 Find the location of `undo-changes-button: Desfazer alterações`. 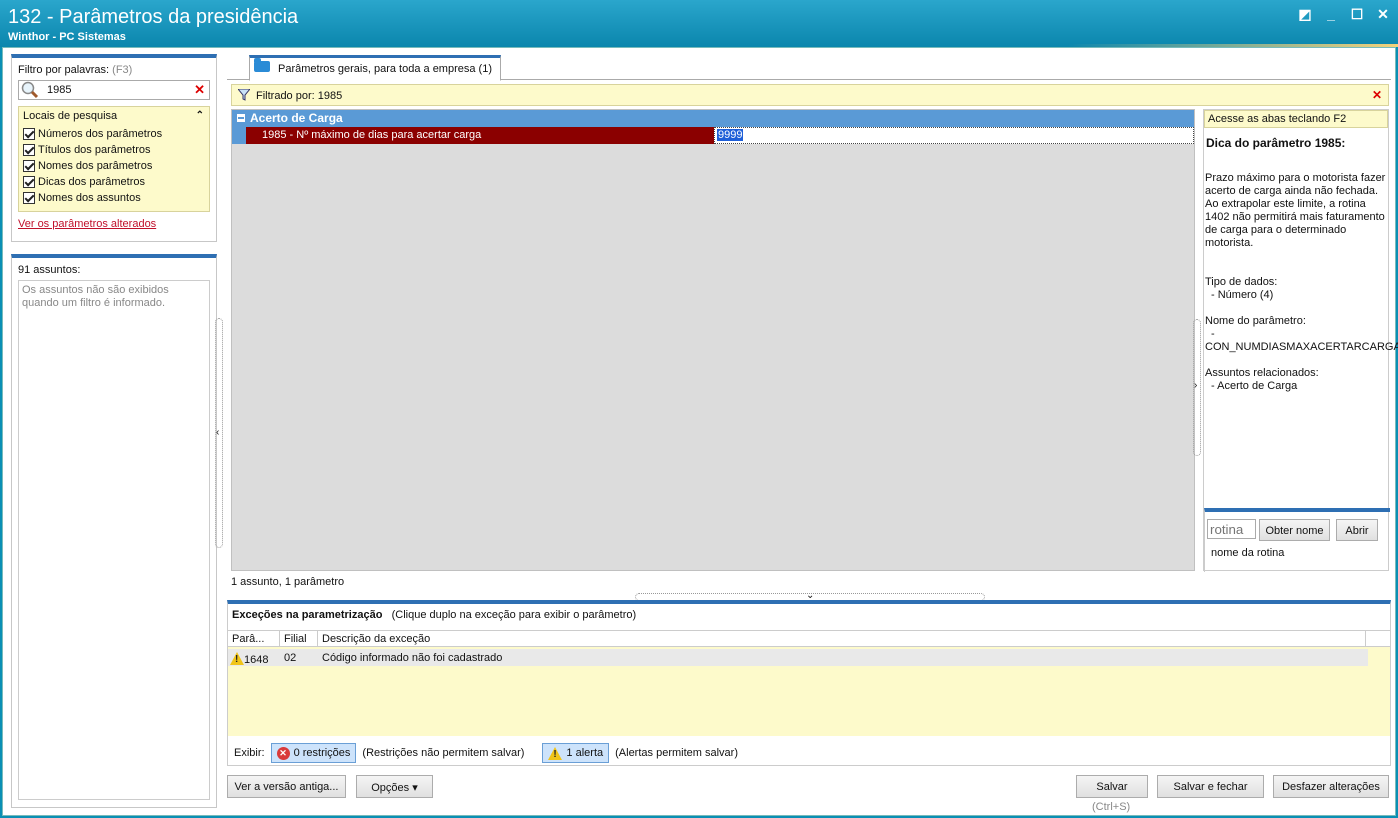

undo-changes-button: Desfazer alterações is located at coordinates (1331, 786).